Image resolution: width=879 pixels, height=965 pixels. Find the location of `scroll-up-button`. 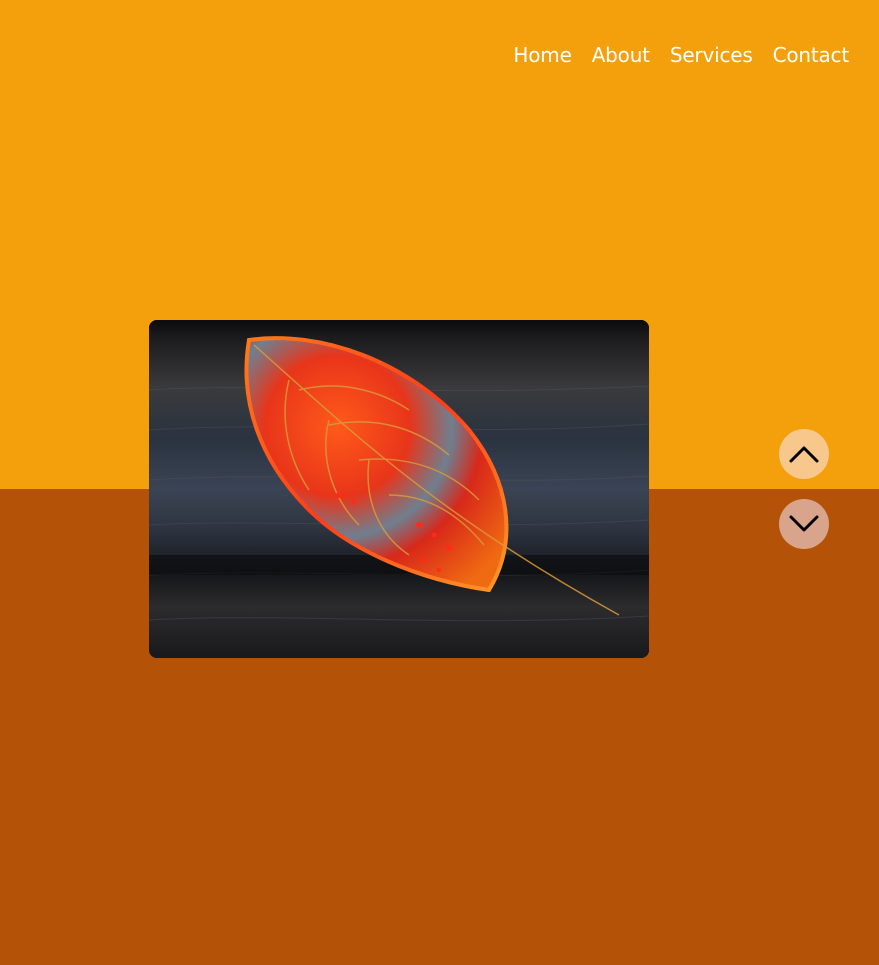

scroll-up-button is located at coordinates (804, 454).